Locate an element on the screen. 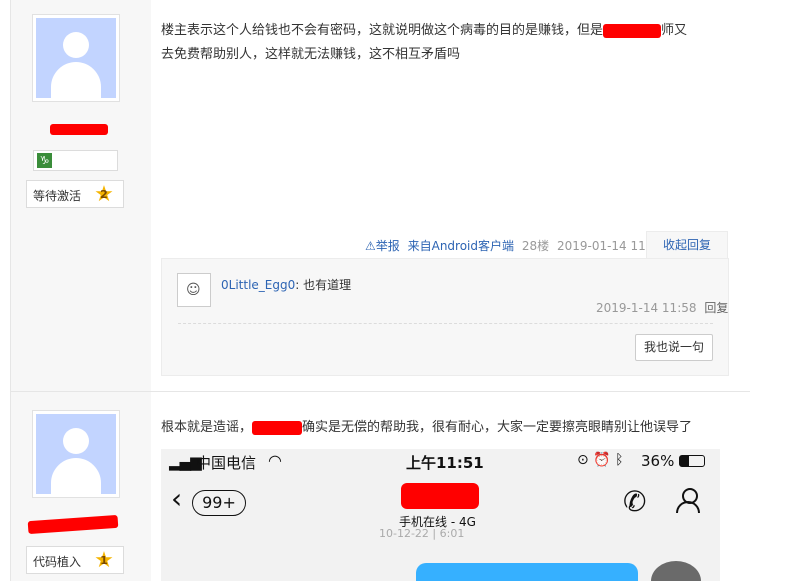 This screenshot has width=806, height=581. say-something-button: 我也说一句 is located at coordinates (674, 347).